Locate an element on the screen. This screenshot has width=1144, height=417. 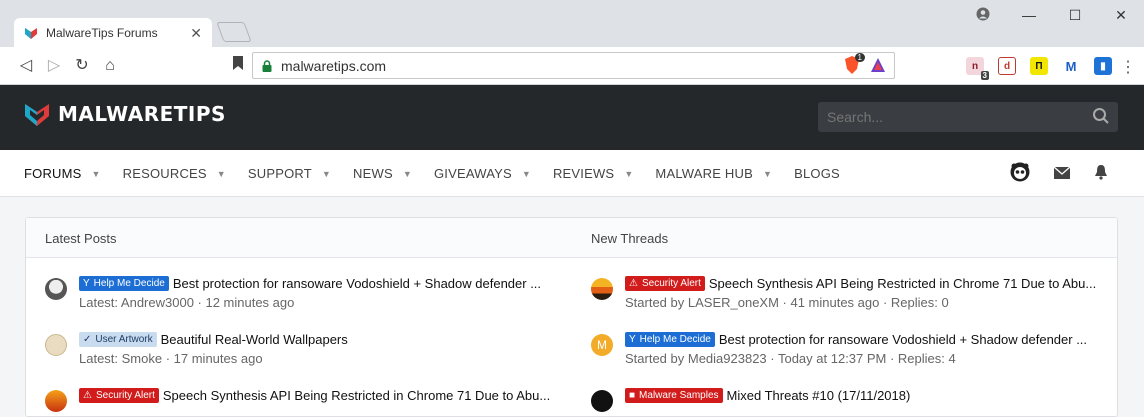
minimize-icon: — is located at coordinates (1029, 15).